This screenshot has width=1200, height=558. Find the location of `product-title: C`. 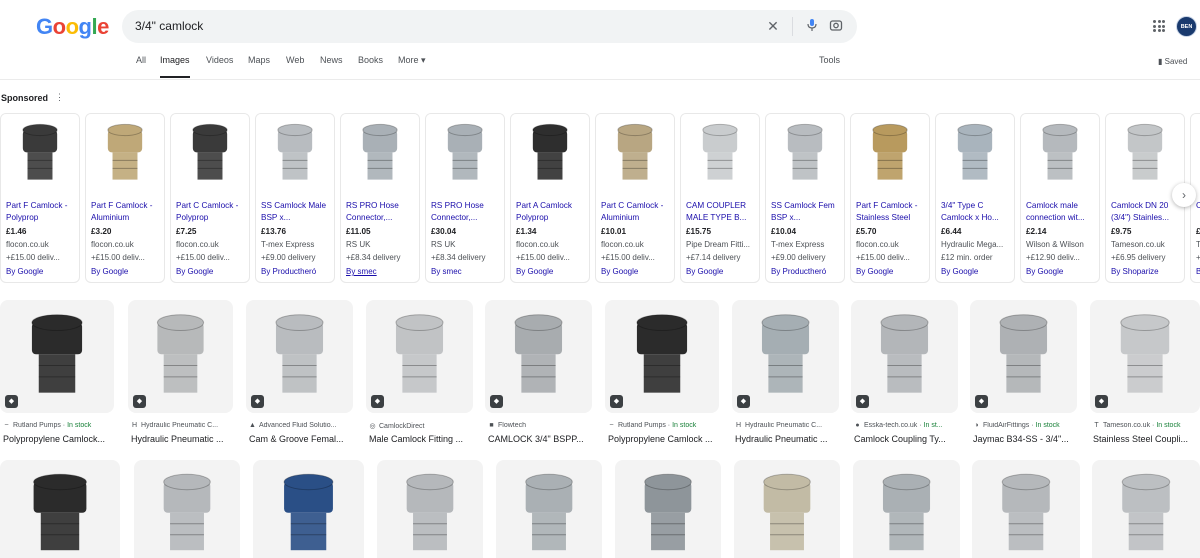

product-title: C is located at coordinates (1198, 212).